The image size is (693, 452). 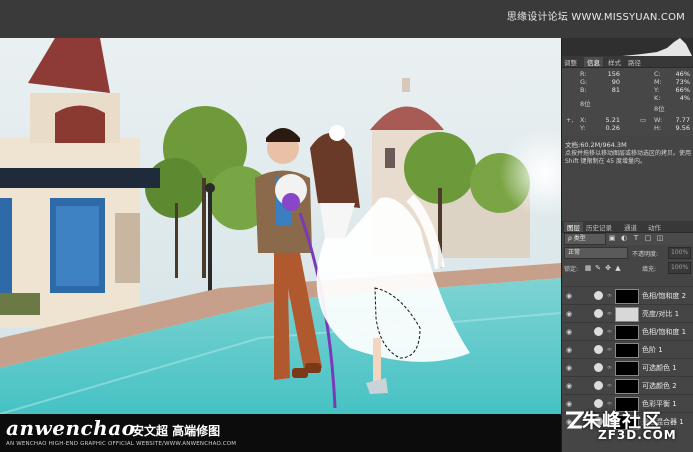 What do you see at coordinates (664, 332) in the screenshot?
I see `layer-name: 色相/饱和度 1` at bounding box center [664, 332].